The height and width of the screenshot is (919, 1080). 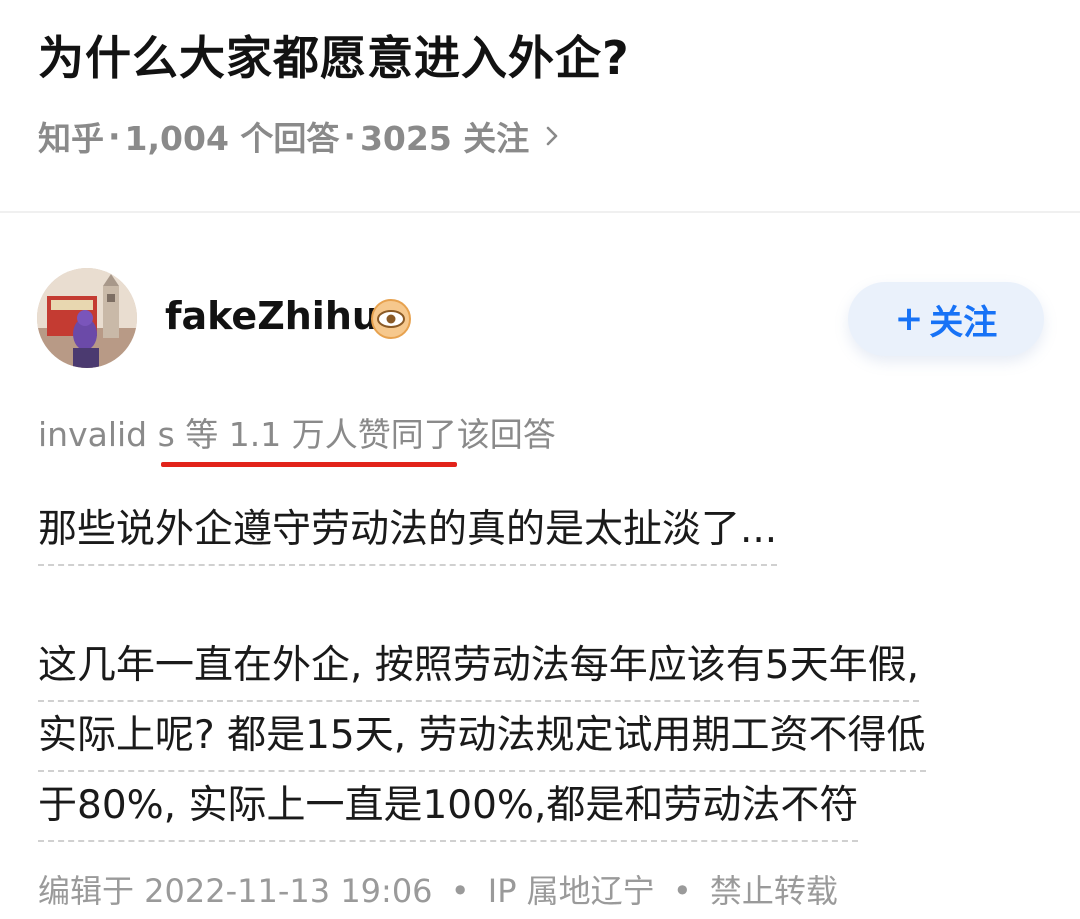 What do you see at coordinates (297, 432) in the screenshot?
I see `voters-line: invalid s 等 1.1 万人赞同了该回答` at bounding box center [297, 432].